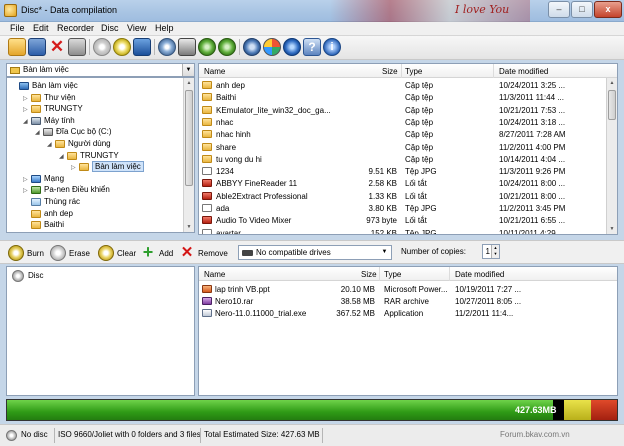  I want to click on file-row: share Cặp tệp 11/2/2011 4:00 PM, so click(408, 147).